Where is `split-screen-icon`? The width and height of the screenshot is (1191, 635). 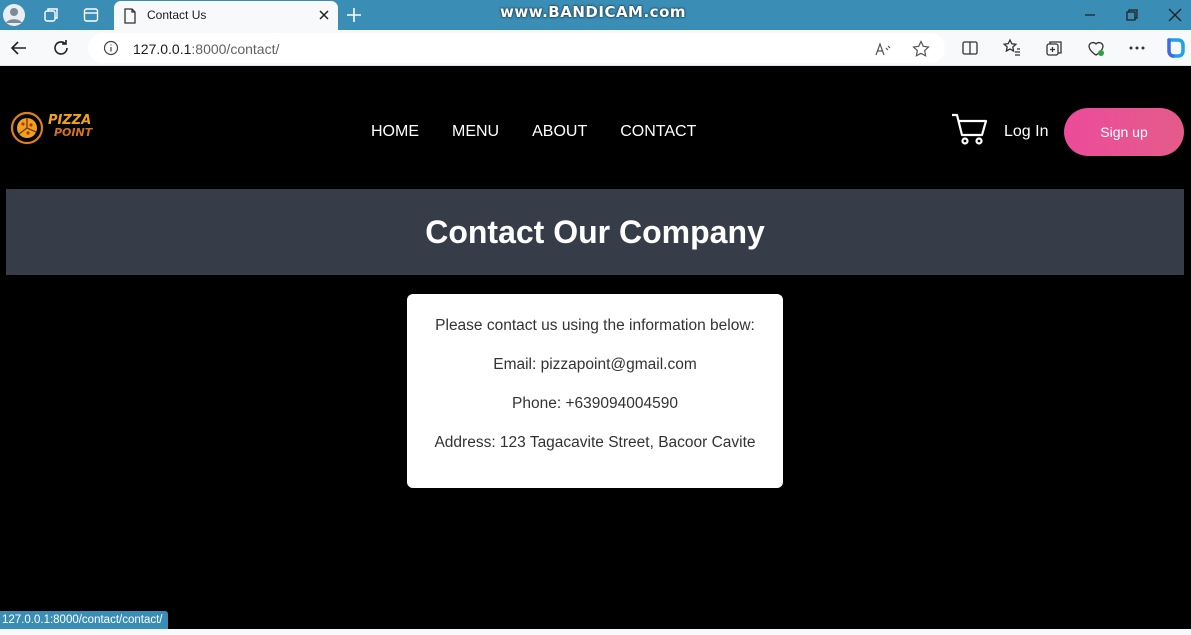
split-screen-icon is located at coordinates (970, 48).